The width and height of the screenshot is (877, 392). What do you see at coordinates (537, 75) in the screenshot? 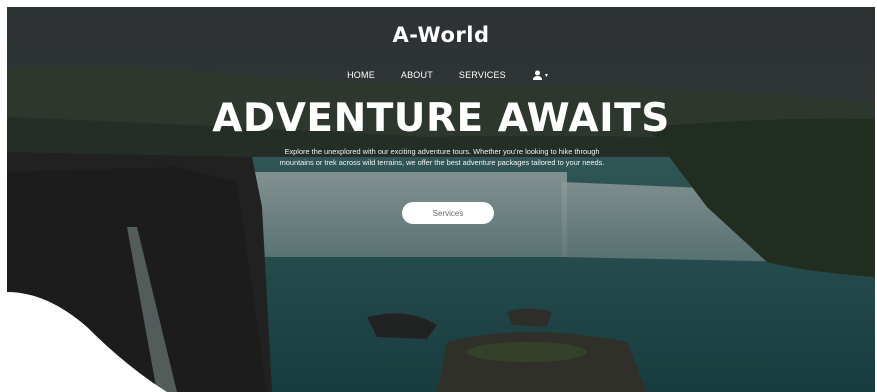
I see `user-icon` at bounding box center [537, 75].